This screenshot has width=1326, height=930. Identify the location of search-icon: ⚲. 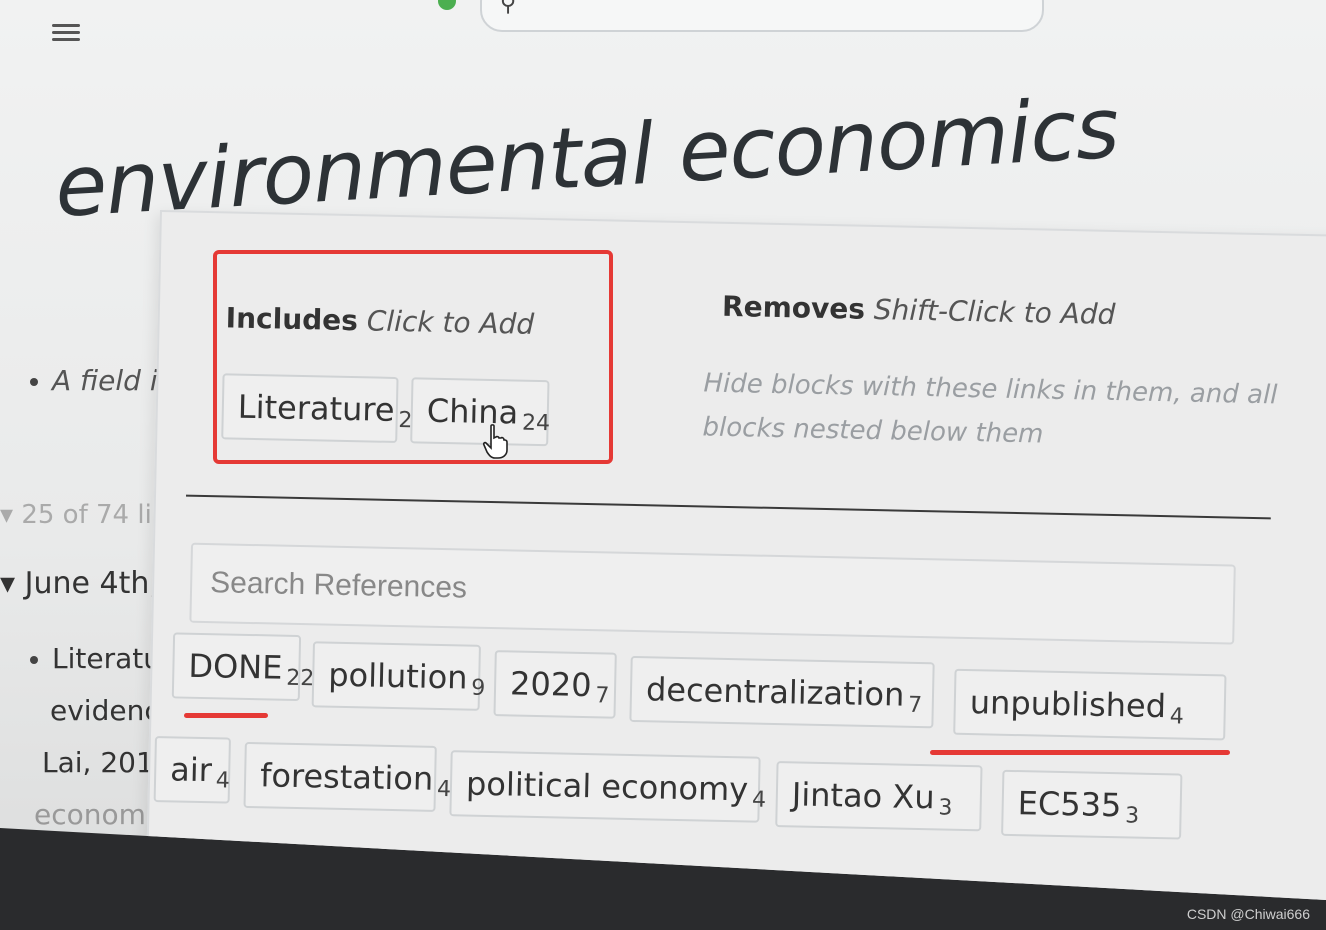
(508, 8).